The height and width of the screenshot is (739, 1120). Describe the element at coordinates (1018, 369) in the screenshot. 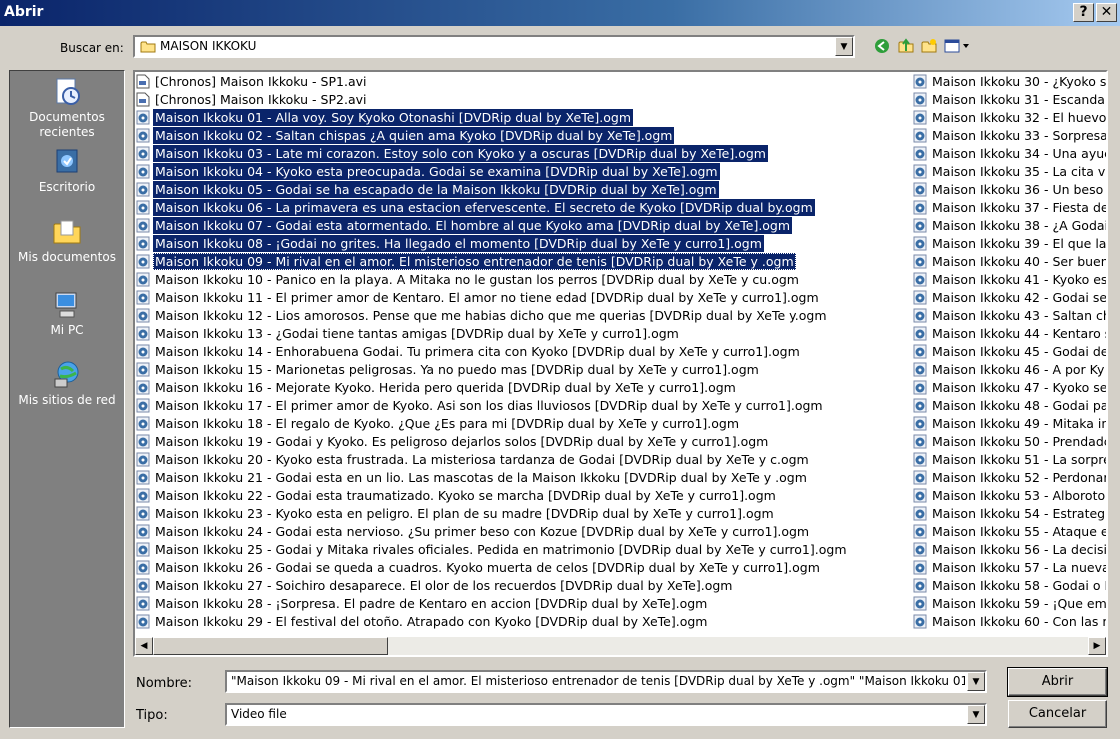

I see `file-name: Maison Ikkoku 46 - A por Ky` at that location.